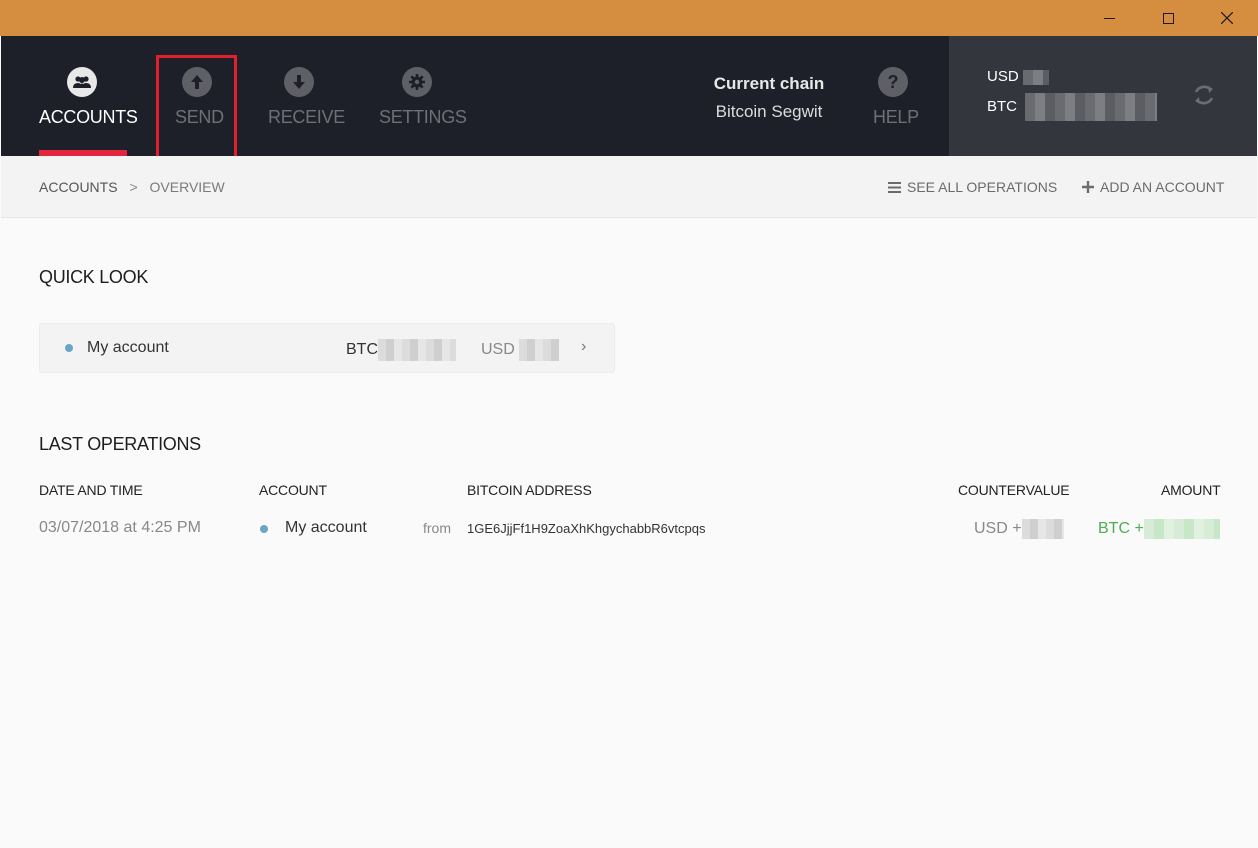 Image resolution: width=1258 pixels, height=848 pixels. Describe the element at coordinates (417, 350) in the screenshot. I see `quick-look-btc-value-redacted` at that location.